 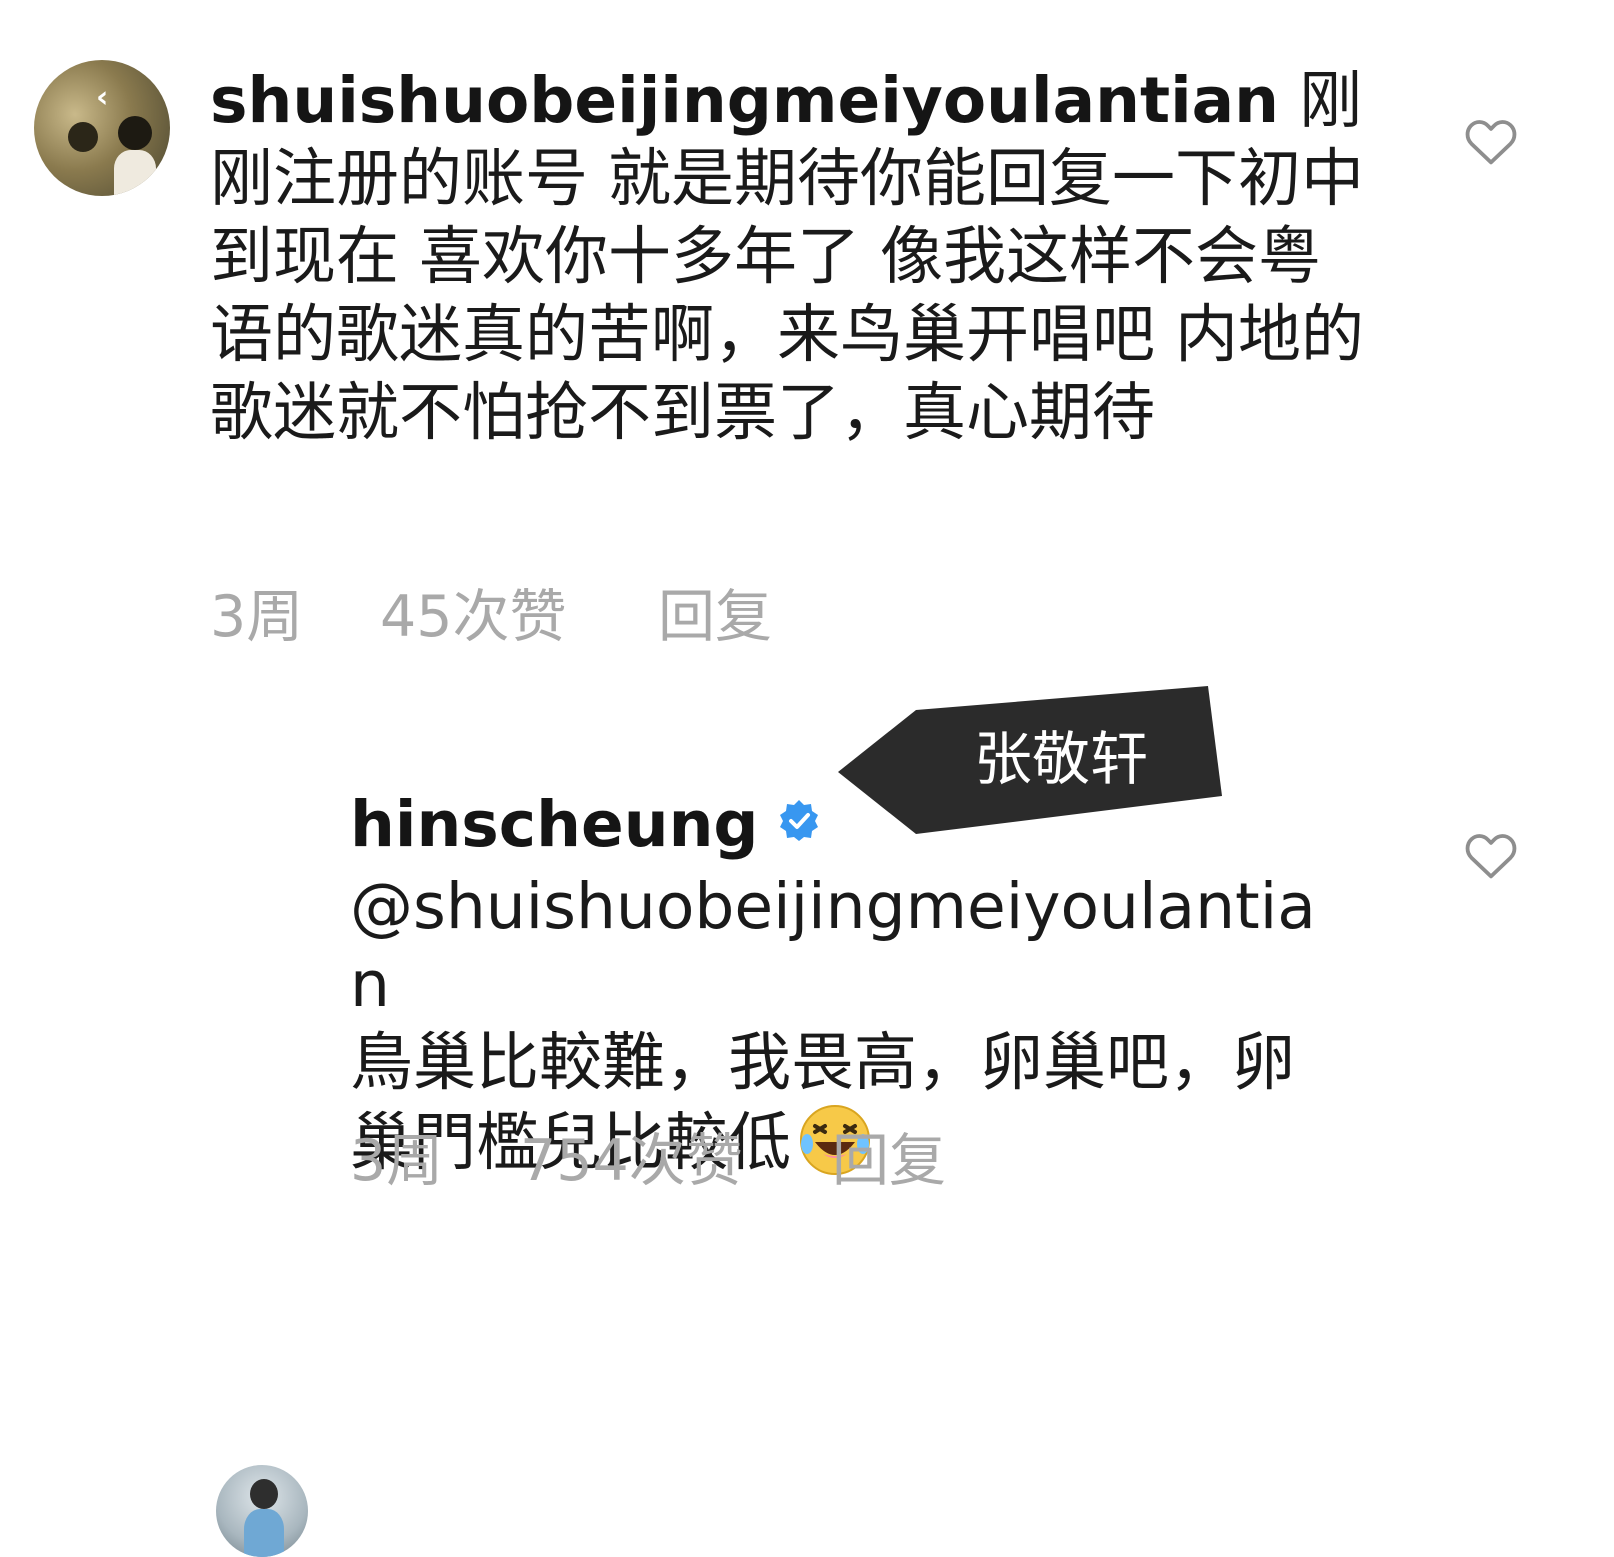 I want to click on reply-like-count: 754次赞, so click(x=676, y=1161).